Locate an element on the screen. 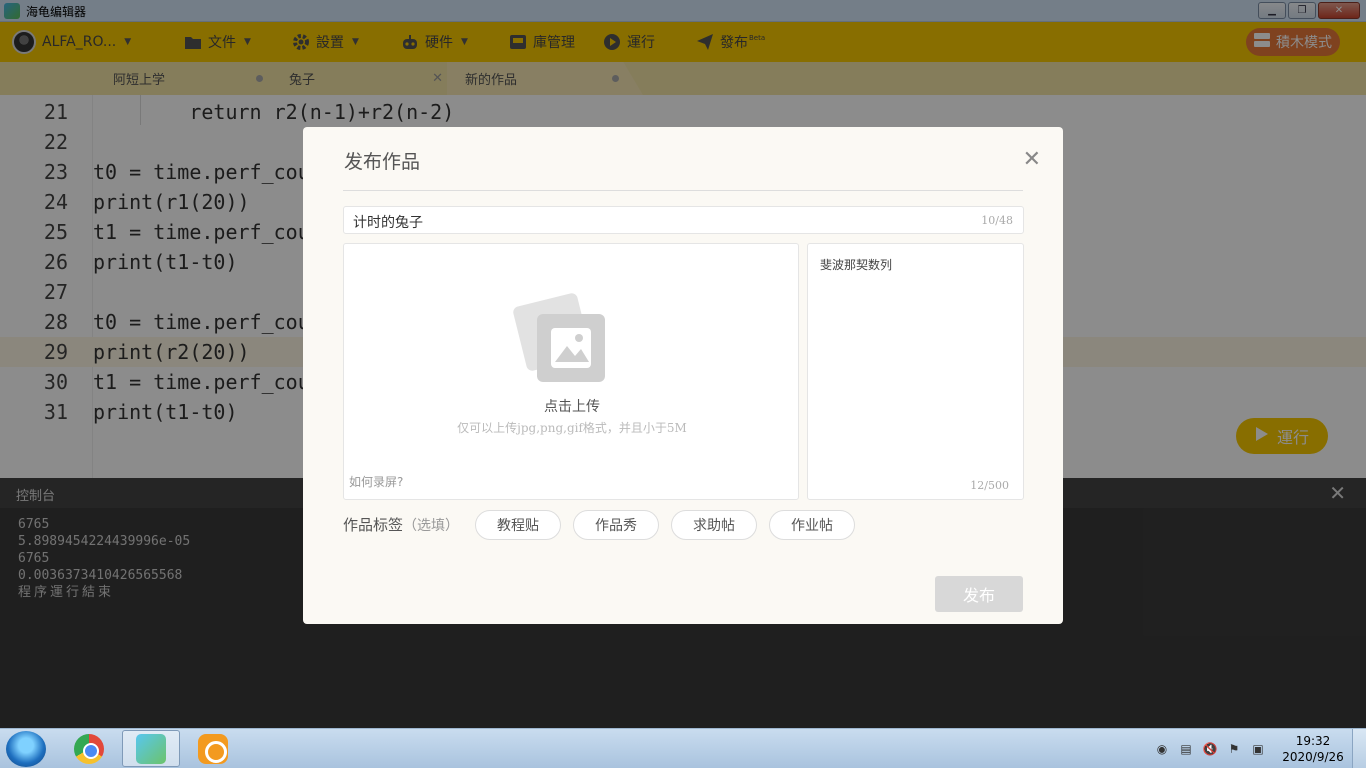 The height and width of the screenshot is (768, 1366). tag-homework: 作业帖 is located at coordinates (812, 525).